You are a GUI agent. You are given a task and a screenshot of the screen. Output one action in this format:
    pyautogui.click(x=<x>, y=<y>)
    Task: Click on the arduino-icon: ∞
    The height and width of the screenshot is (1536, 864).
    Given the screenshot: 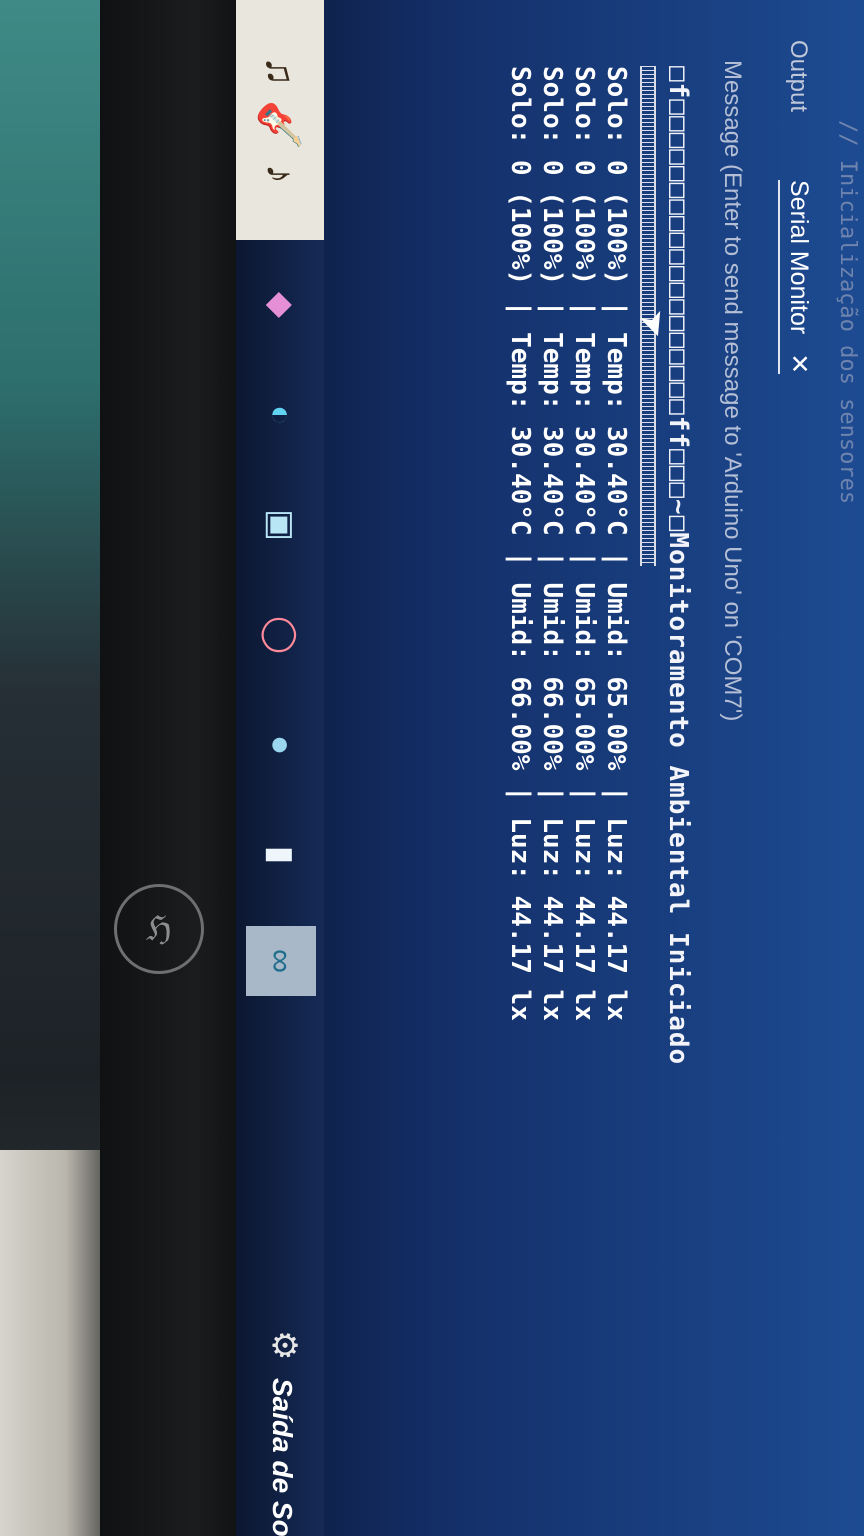 What is the action you would take?
    pyautogui.click(x=281, y=961)
    